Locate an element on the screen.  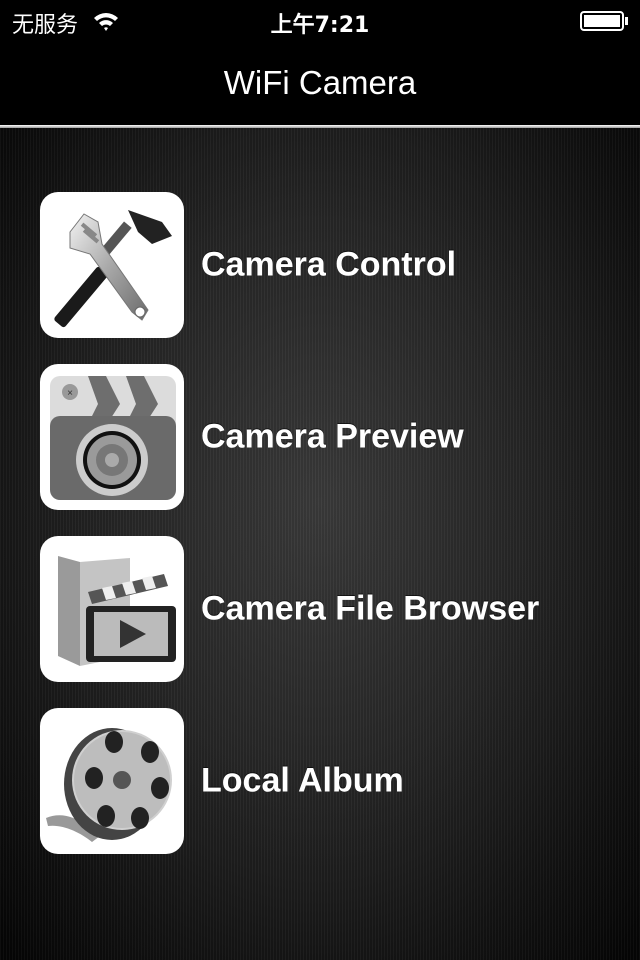
menu-item-label: Local Album is located at coordinates (302, 780).